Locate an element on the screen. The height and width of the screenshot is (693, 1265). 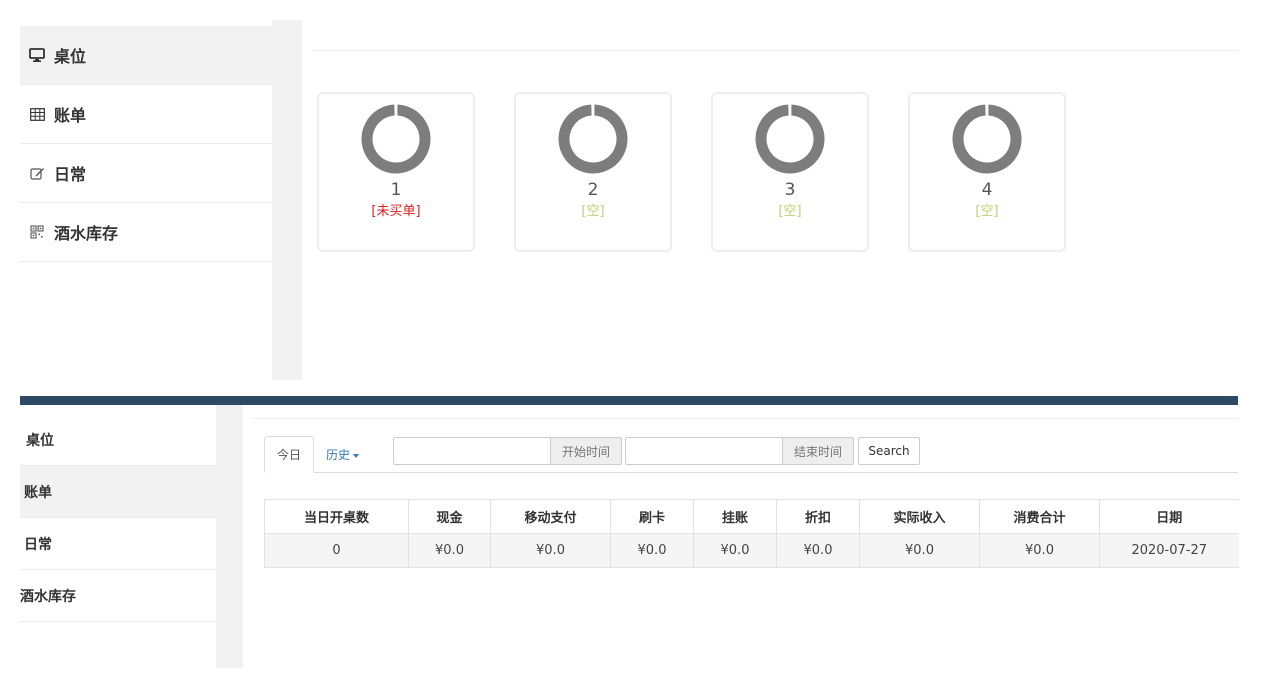
bottom-sidebar: 桌位 账单 日常 酒水库存 is located at coordinates (118, 518).